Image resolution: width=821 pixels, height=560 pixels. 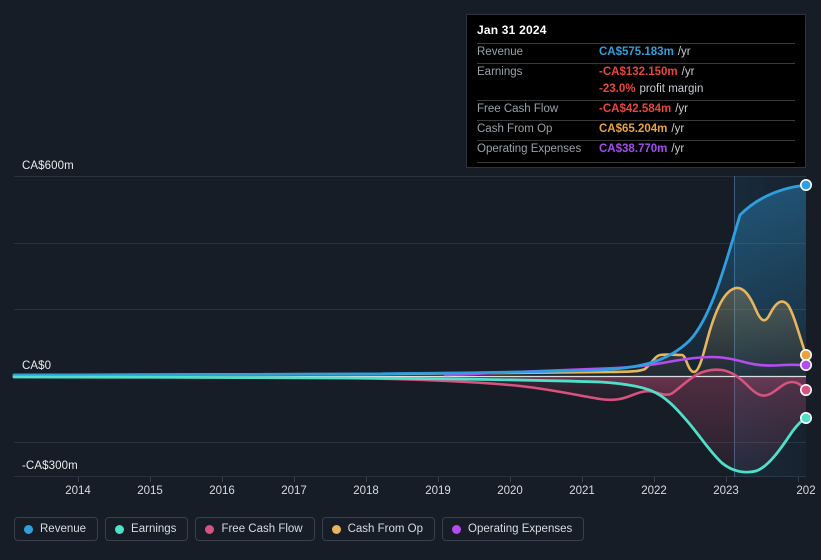 What do you see at coordinates (63, 529) in the screenshot?
I see `legend-label-revenue: Revenue` at bounding box center [63, 529].